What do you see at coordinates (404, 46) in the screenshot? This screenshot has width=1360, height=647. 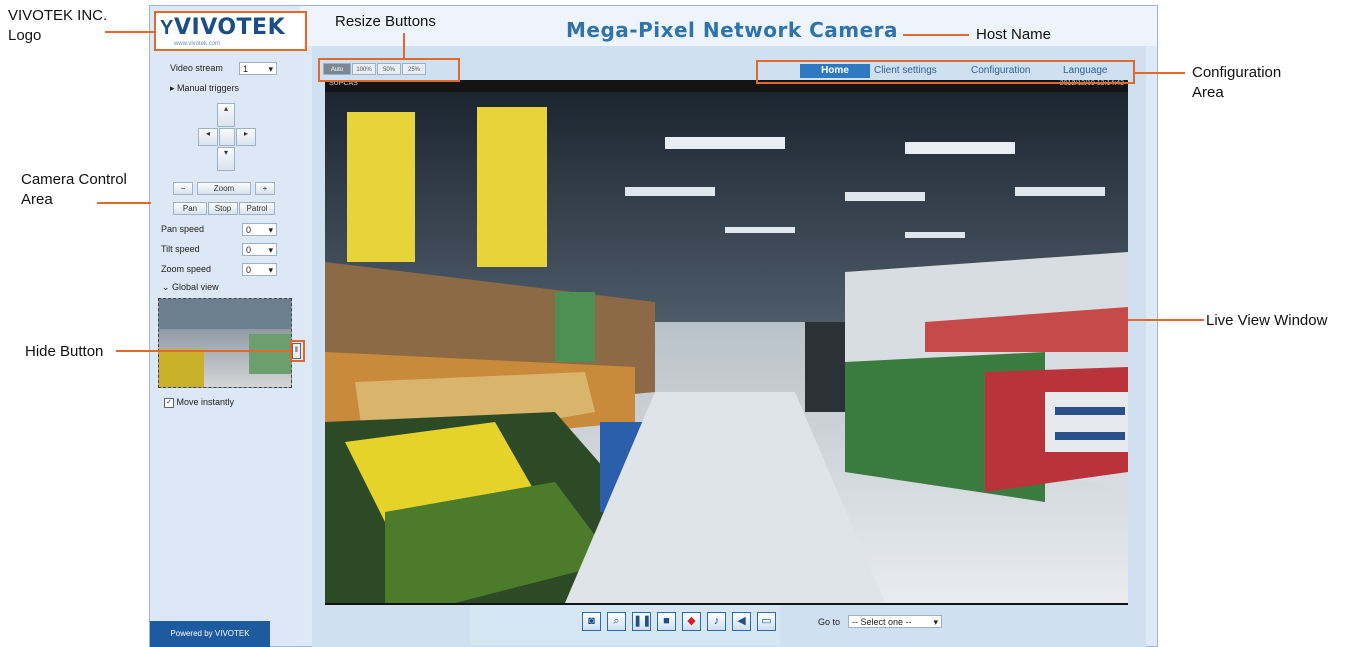 I see `annotation-line-resize` at bounding box center [404, 46].